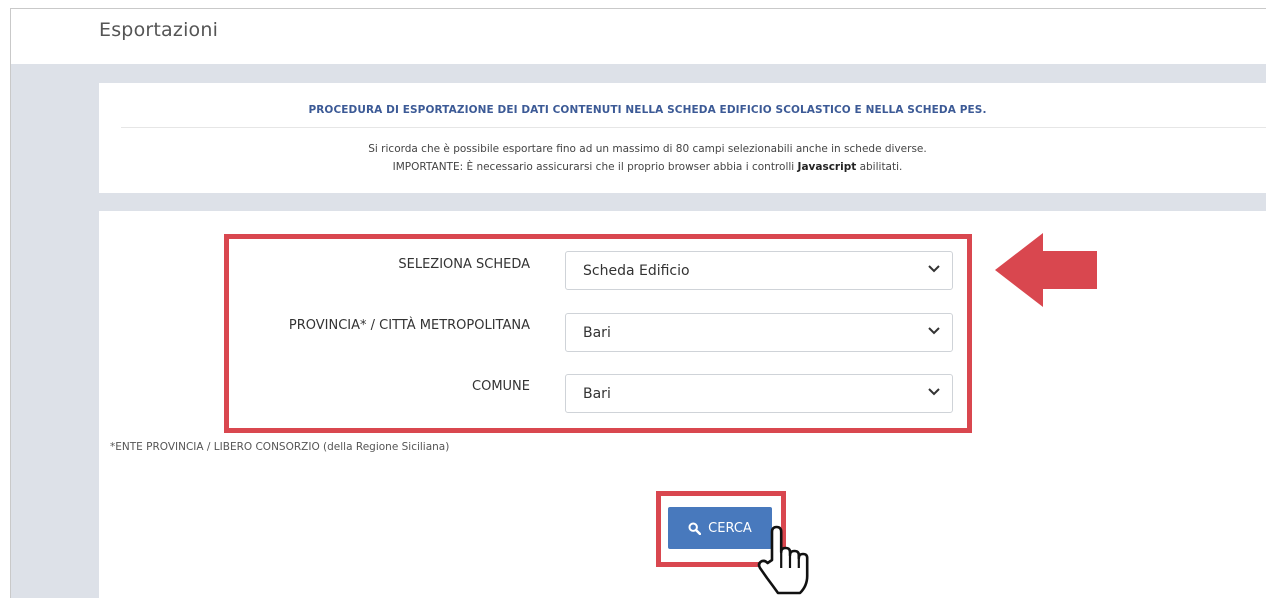 The height and width of the screenshot is (598, 1266). I want to click on info-text-suffix: abilitati., so click(879, 167).